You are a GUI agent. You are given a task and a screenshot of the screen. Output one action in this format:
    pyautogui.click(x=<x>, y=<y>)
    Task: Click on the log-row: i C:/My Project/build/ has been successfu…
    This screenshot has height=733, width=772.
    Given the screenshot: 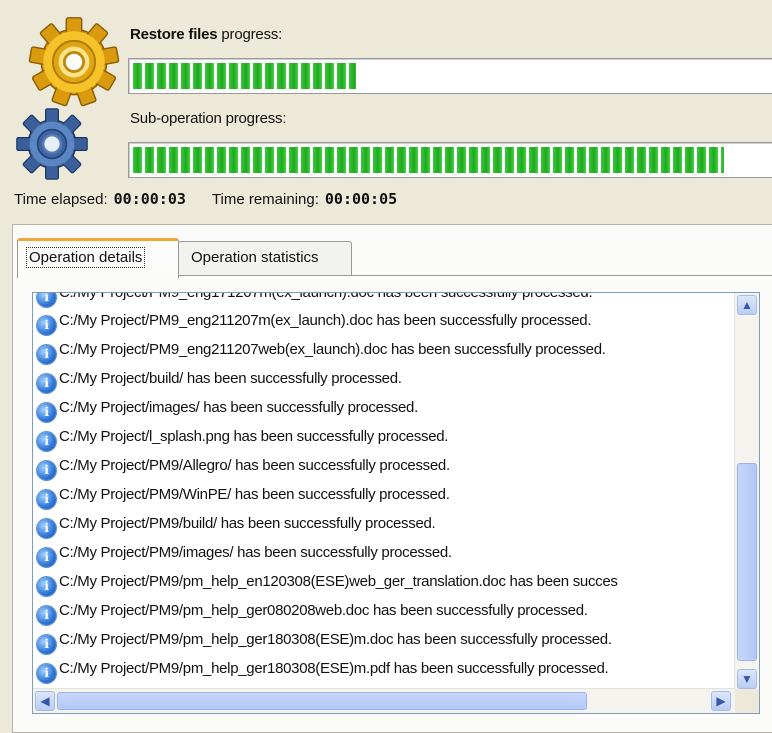 What is the action you would take?
    pyautogui.click(x=219, y=379)
    